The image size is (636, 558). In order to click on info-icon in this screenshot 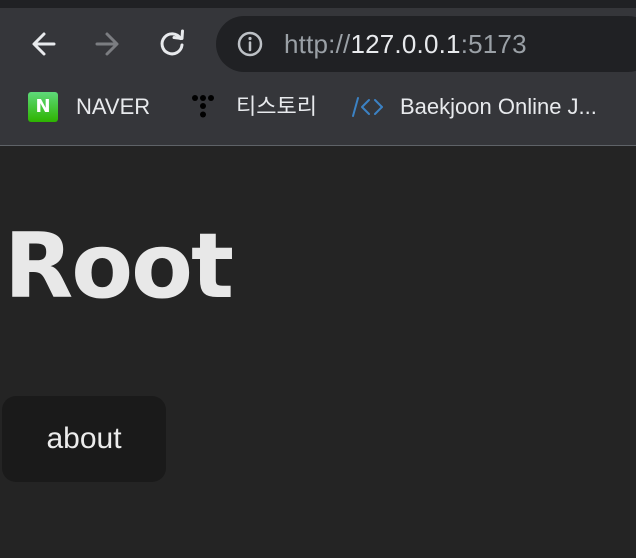, I will do `click(250, 44)`.